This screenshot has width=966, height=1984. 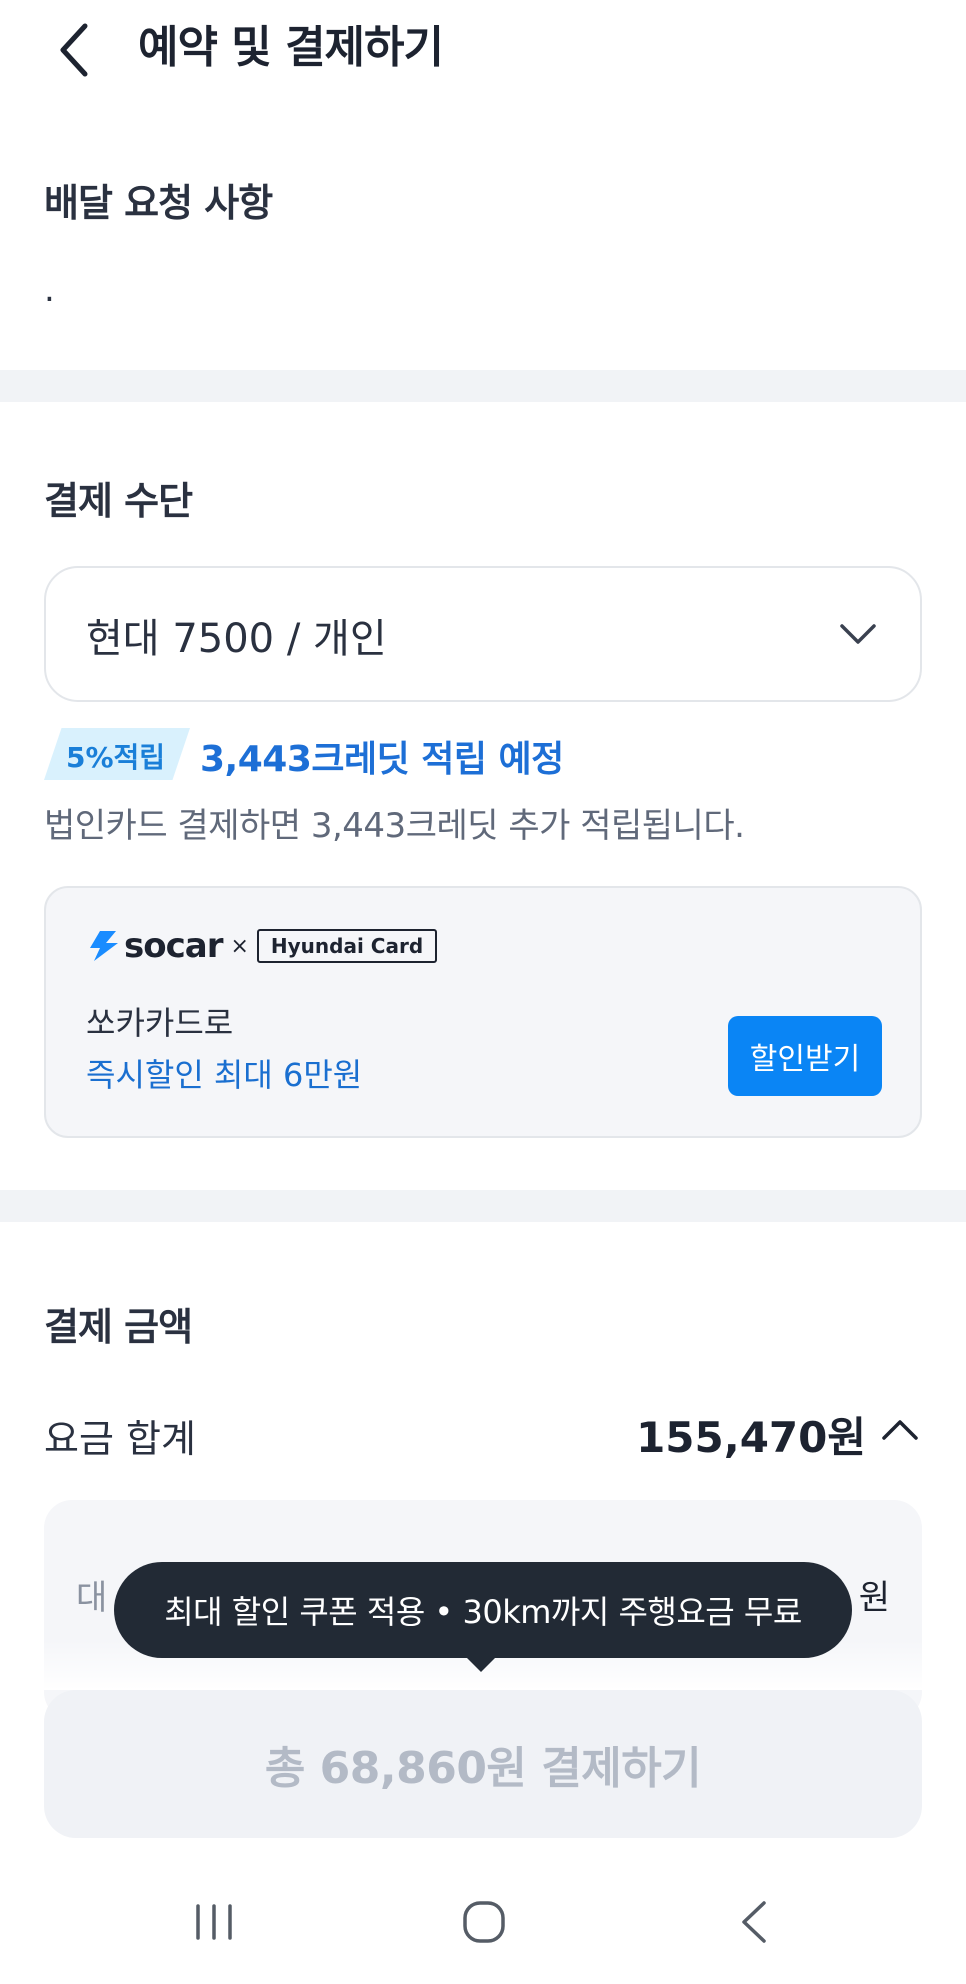 I want to click on fee-total-value: 155,470원, so click(x=751, y=1437).